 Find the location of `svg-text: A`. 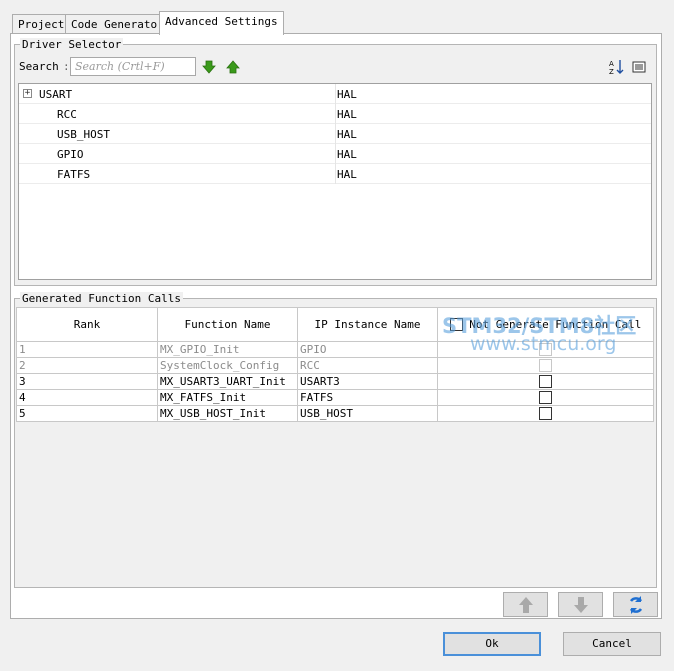

svg-text: A is located at coordinates (611, 64).